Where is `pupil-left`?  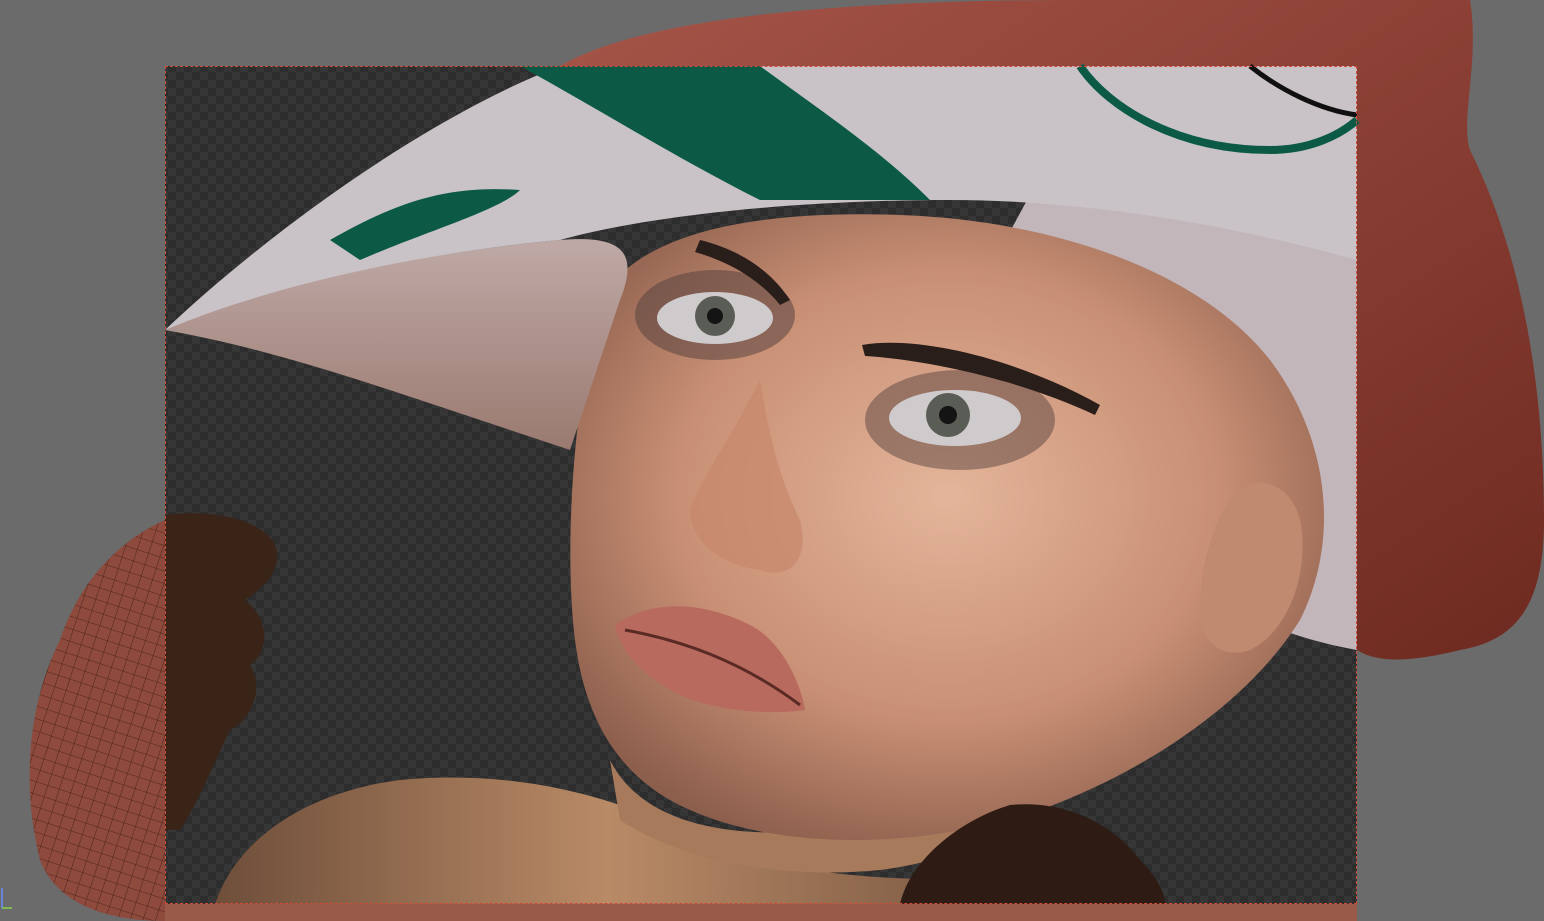 pupil-left is located at coordinates (715, 316).